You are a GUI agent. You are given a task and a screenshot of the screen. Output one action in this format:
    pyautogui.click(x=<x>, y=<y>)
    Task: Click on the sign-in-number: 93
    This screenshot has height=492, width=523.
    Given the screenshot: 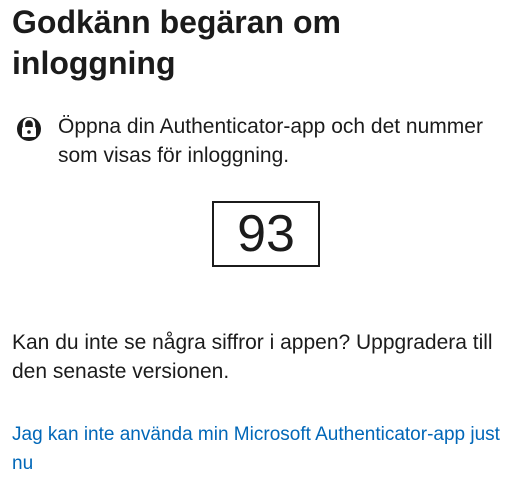 What is the action you would take?
    pyautogui.click(x=266, y=234)
    